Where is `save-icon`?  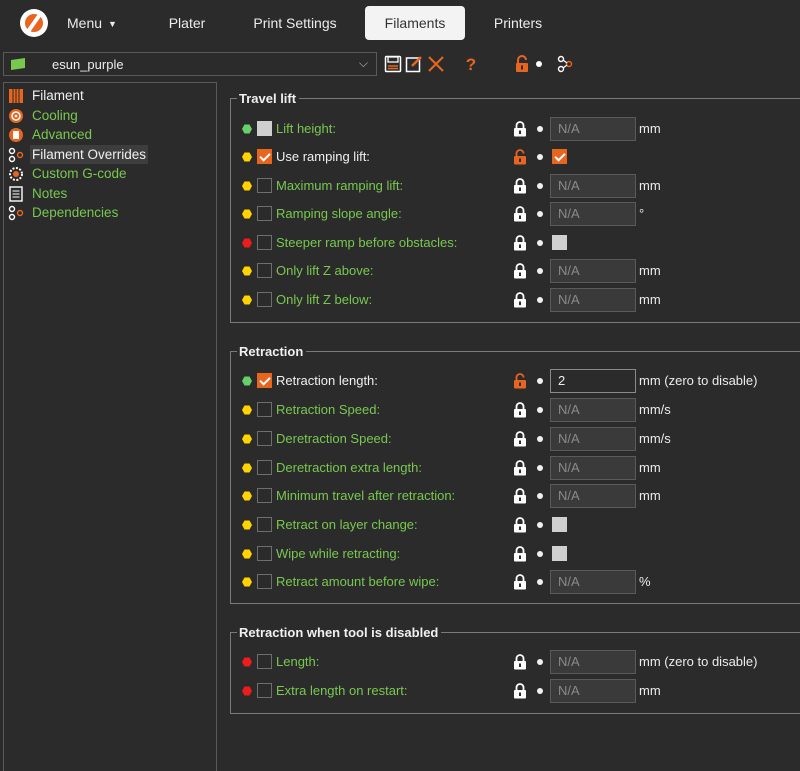
save-icon is located at coordinates (393, 64).